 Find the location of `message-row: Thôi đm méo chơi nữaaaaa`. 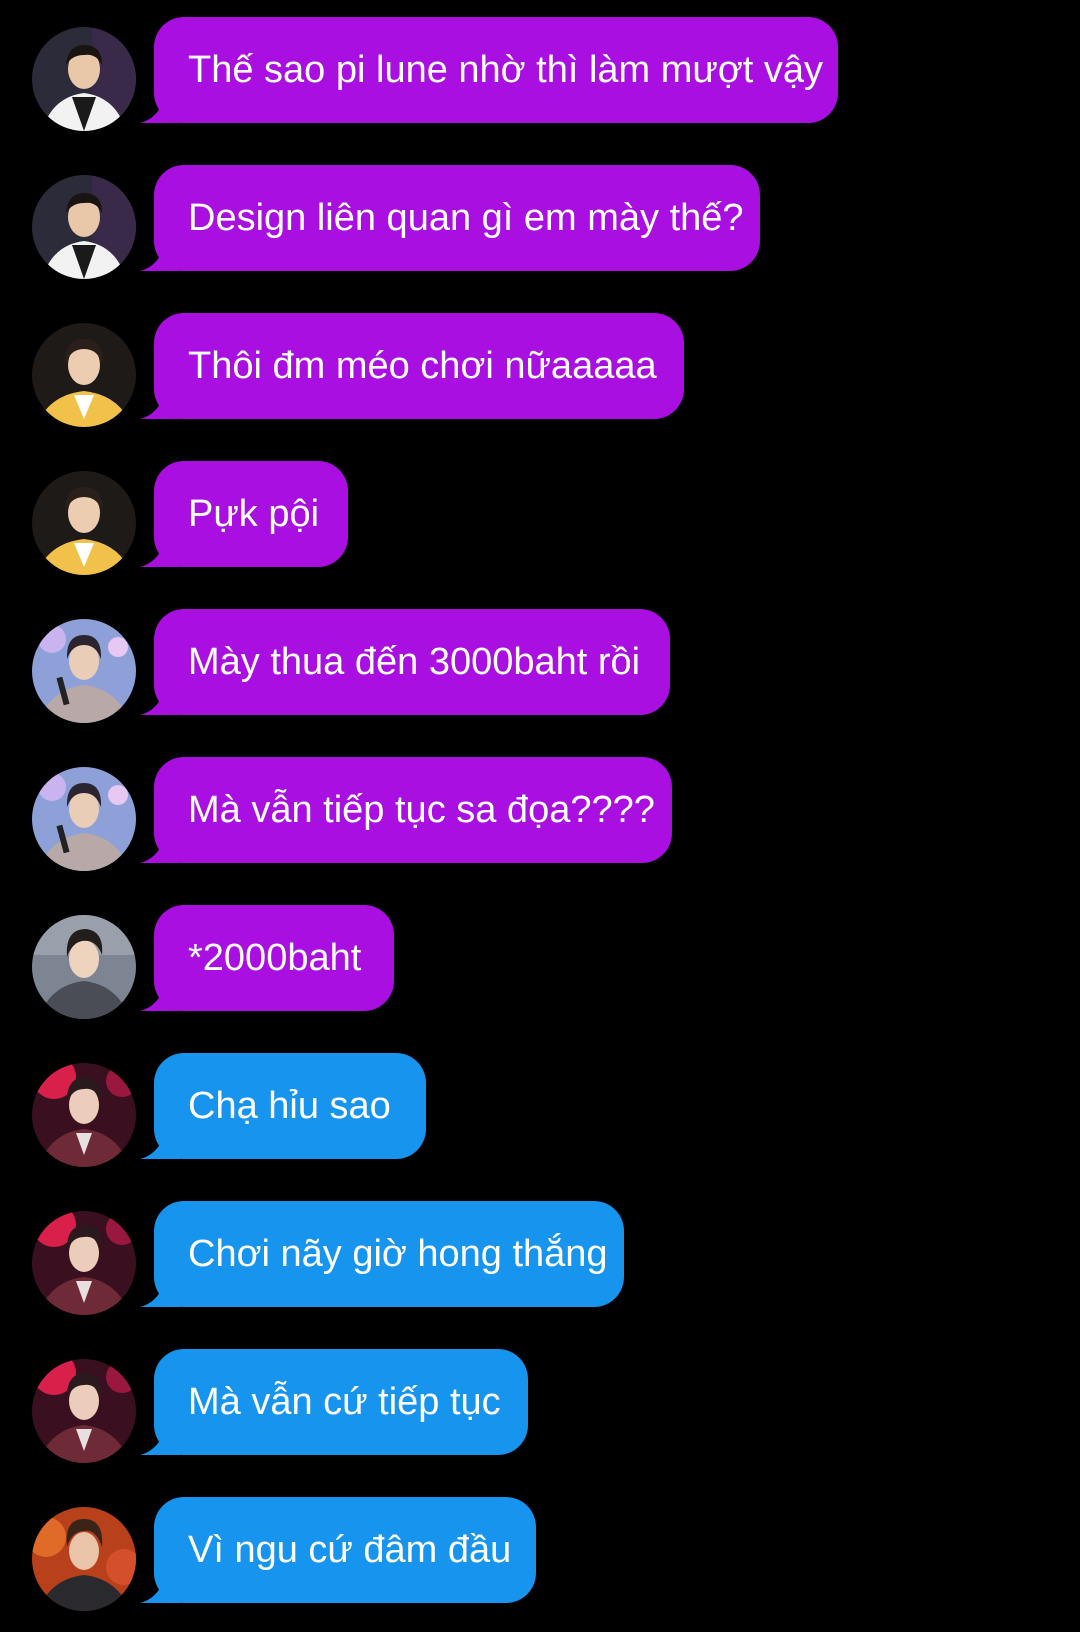

message-row: Thôi đm méo chơi nữaaaaa is located at coordinates (540, 370).